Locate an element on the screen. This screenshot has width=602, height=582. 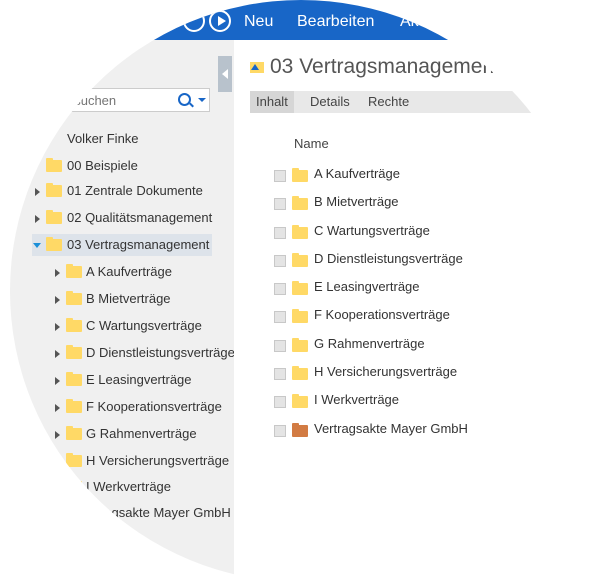
tree-item: 00 Beispiele is located at coordinates (125, 166).